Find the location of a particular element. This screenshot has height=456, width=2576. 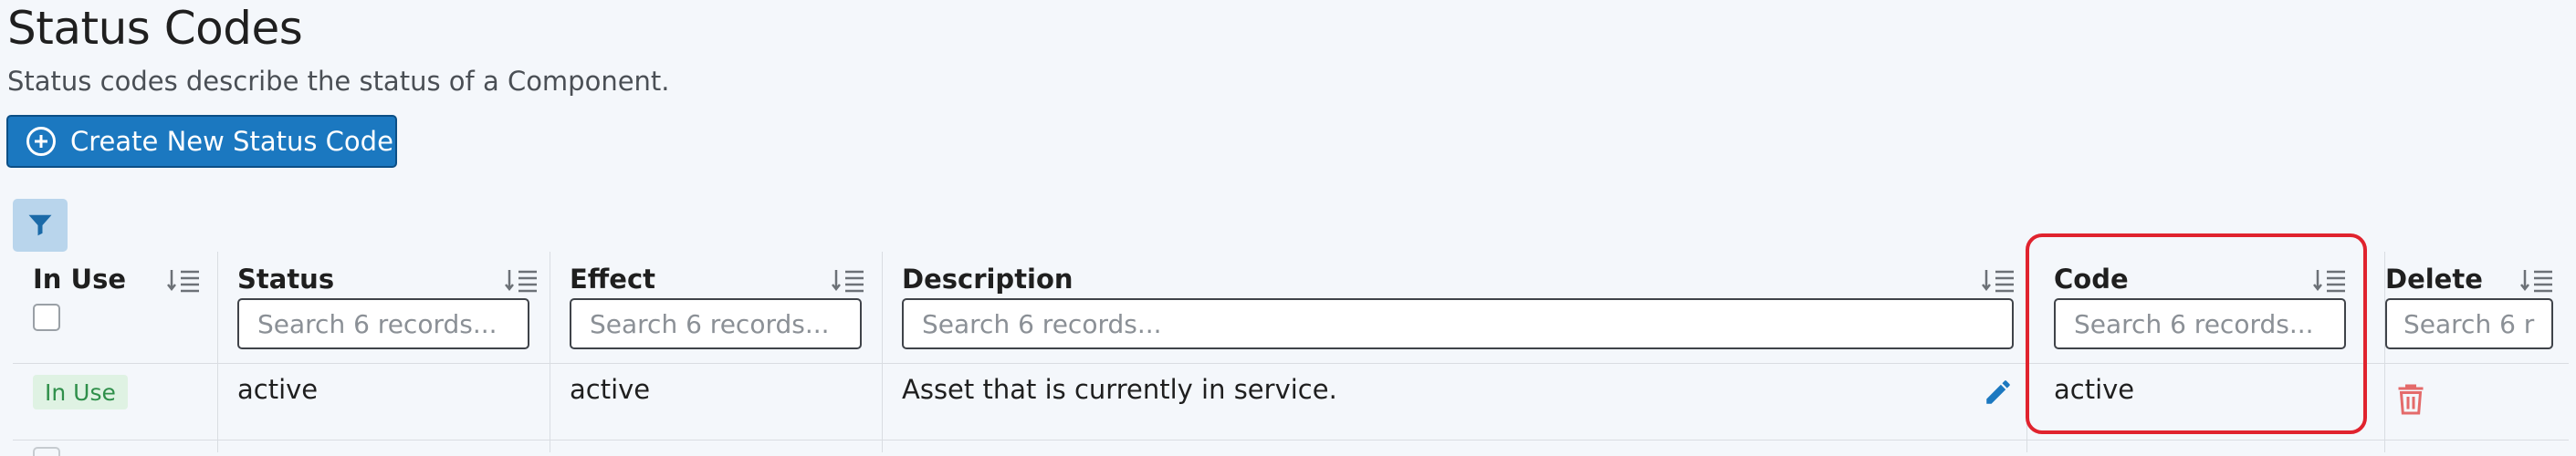

plus-circle-icon is located at coordinates (41, 142).